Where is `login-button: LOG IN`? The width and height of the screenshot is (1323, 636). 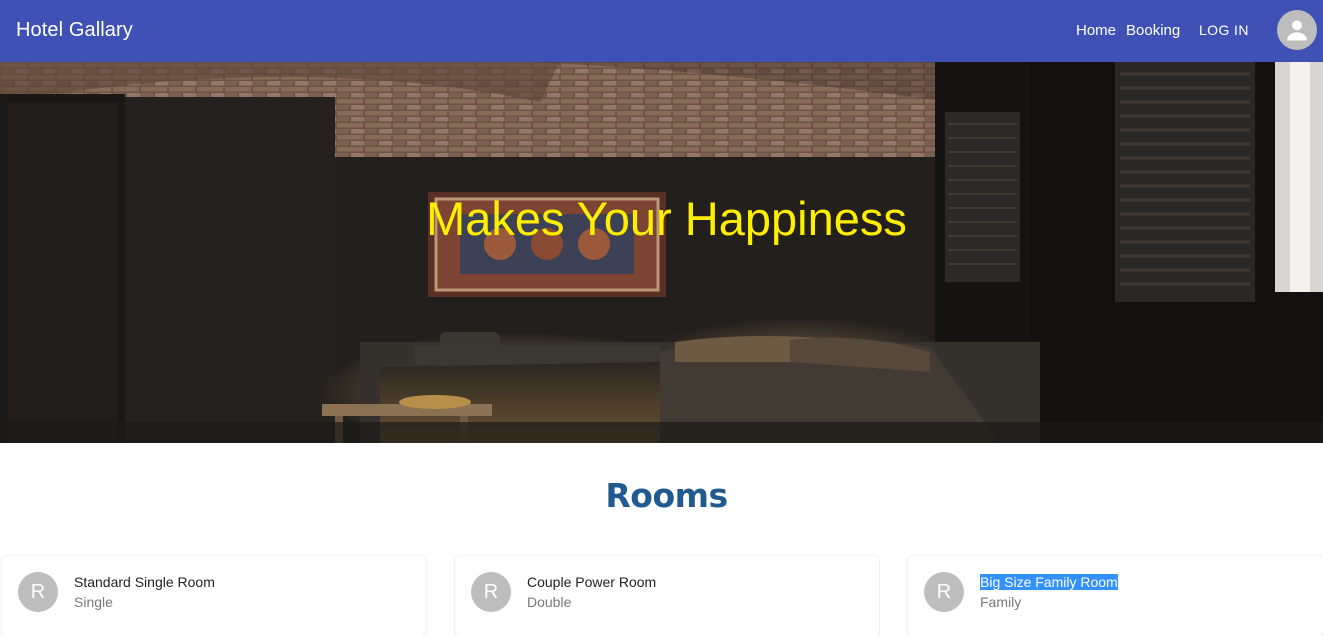 login-button: LOG IN is located at coordinates (1224, 30).